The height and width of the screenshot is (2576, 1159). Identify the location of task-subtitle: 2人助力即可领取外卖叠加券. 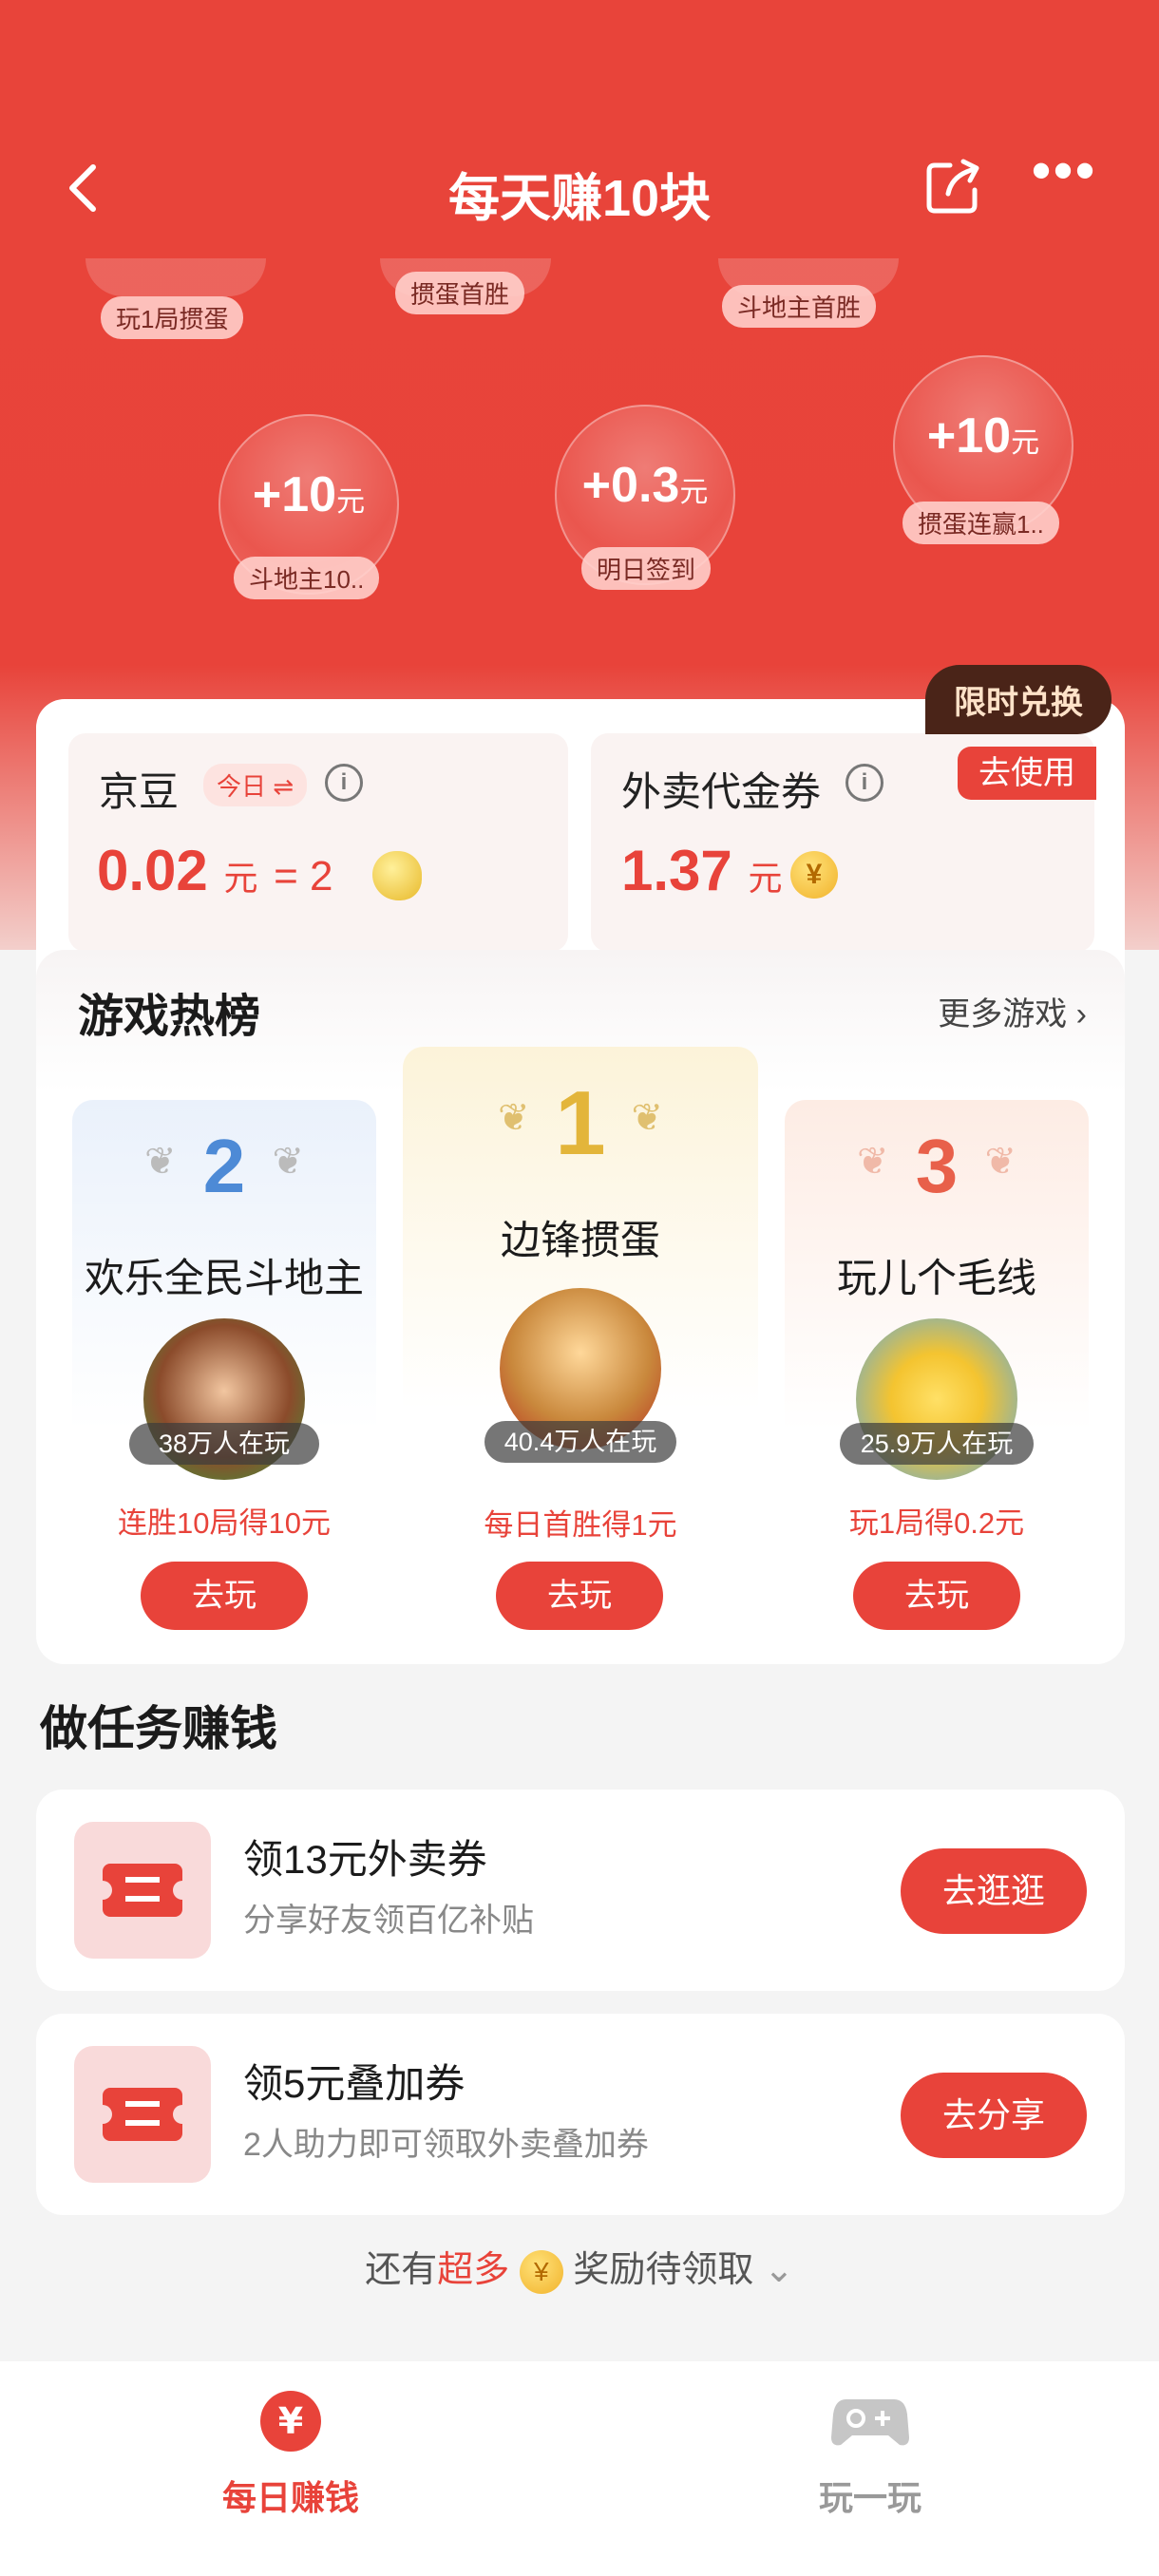
(446, 2145).